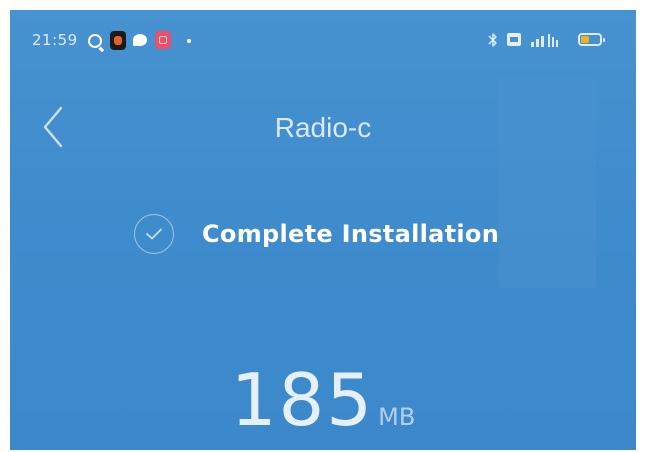 The image size is (646, 452). Describe the element at coordinates (514, 39) in the screenshot. I see `sim-icon` at that location.